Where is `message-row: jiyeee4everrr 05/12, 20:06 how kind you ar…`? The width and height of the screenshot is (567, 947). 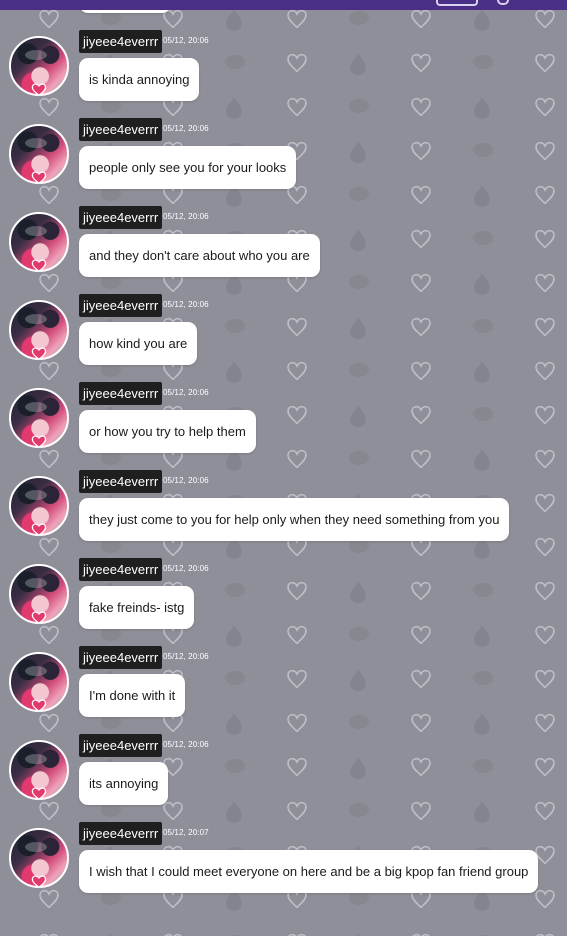 message-row: jiyeee4everrr 05/12, 20:06 how kind you ar… is located at coordinates (283, 337).